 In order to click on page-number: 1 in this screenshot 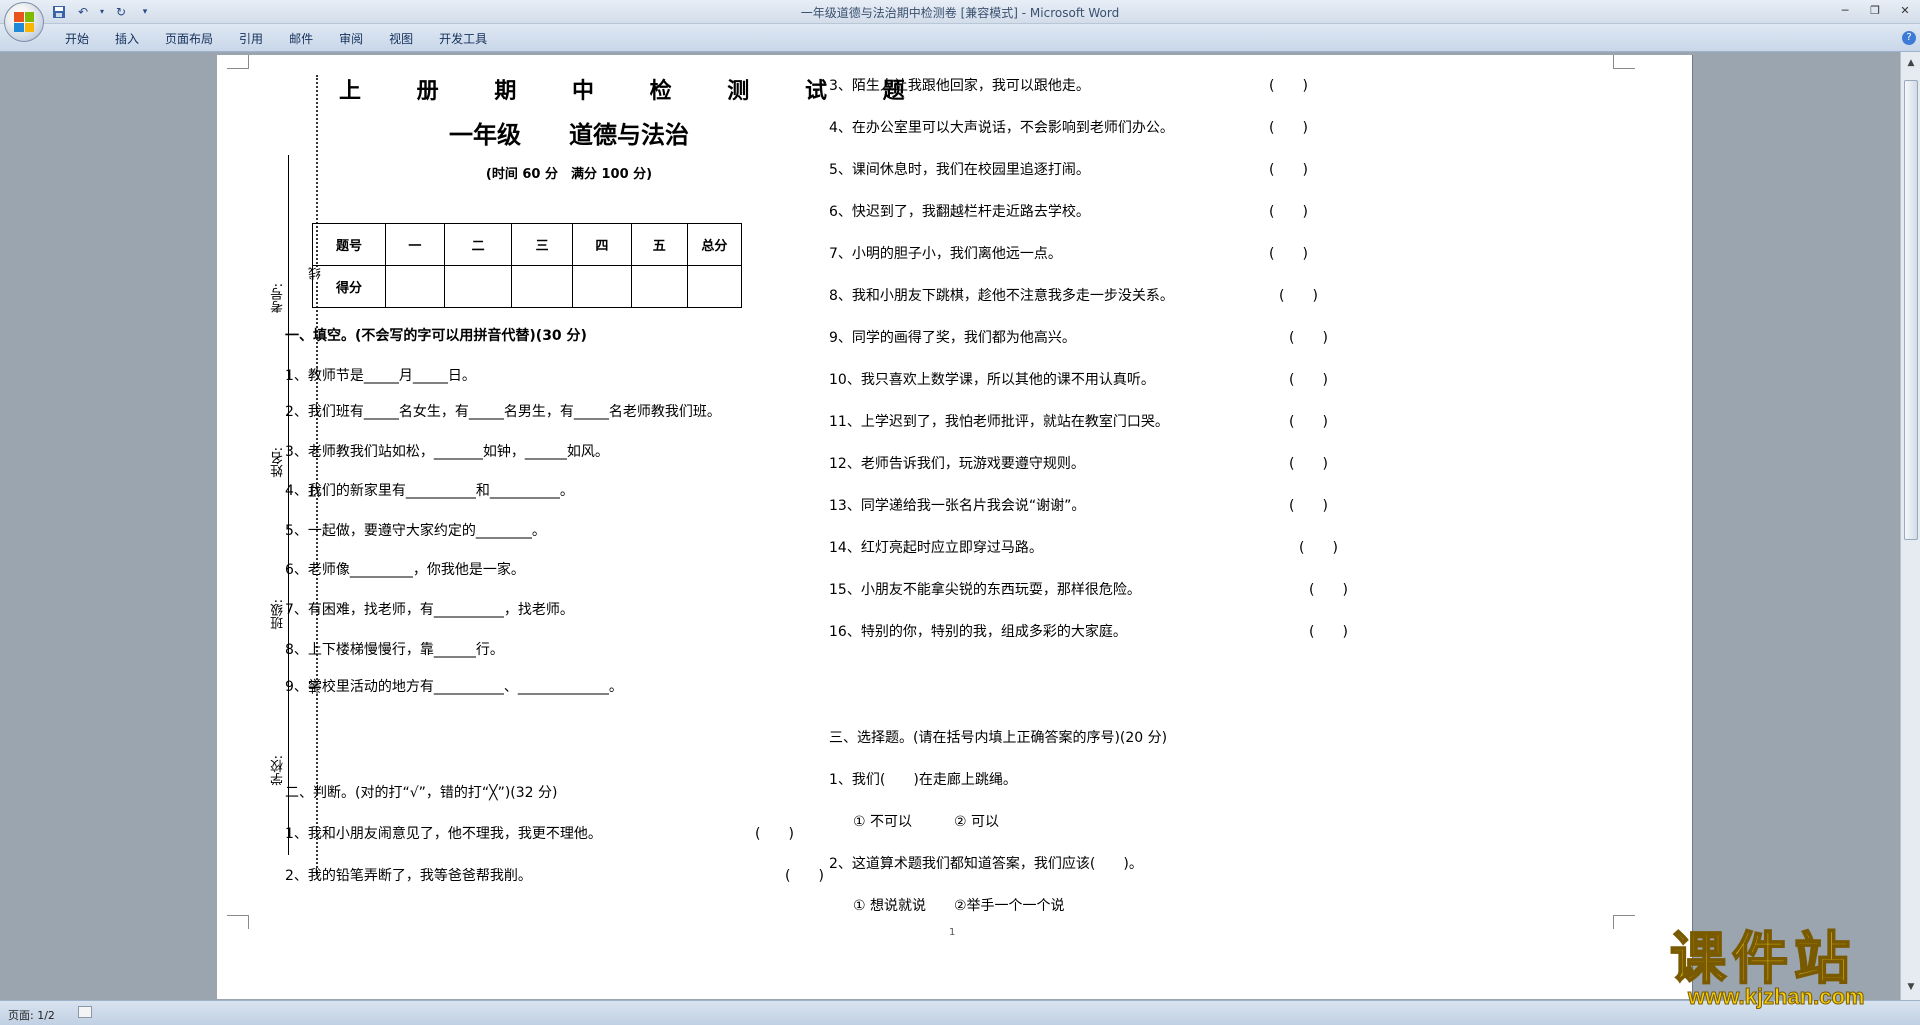, I will do `click(952, 932)`.